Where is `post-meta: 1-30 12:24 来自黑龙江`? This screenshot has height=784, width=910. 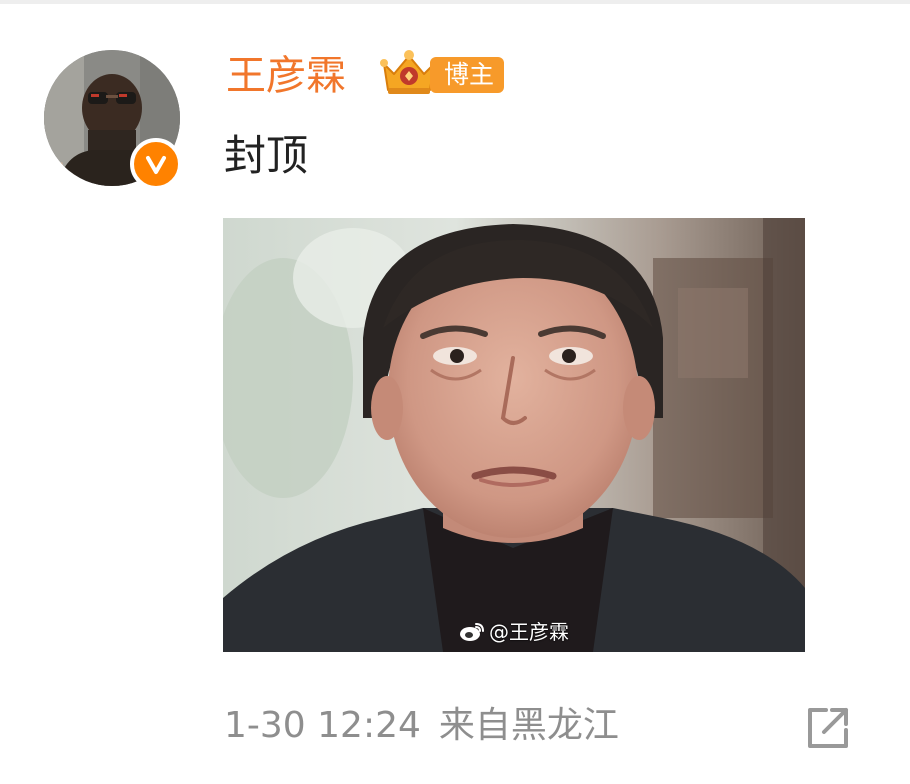 post-meta: 1-30 12:24 来自黑龙江 is located at coordinates (421, 726).